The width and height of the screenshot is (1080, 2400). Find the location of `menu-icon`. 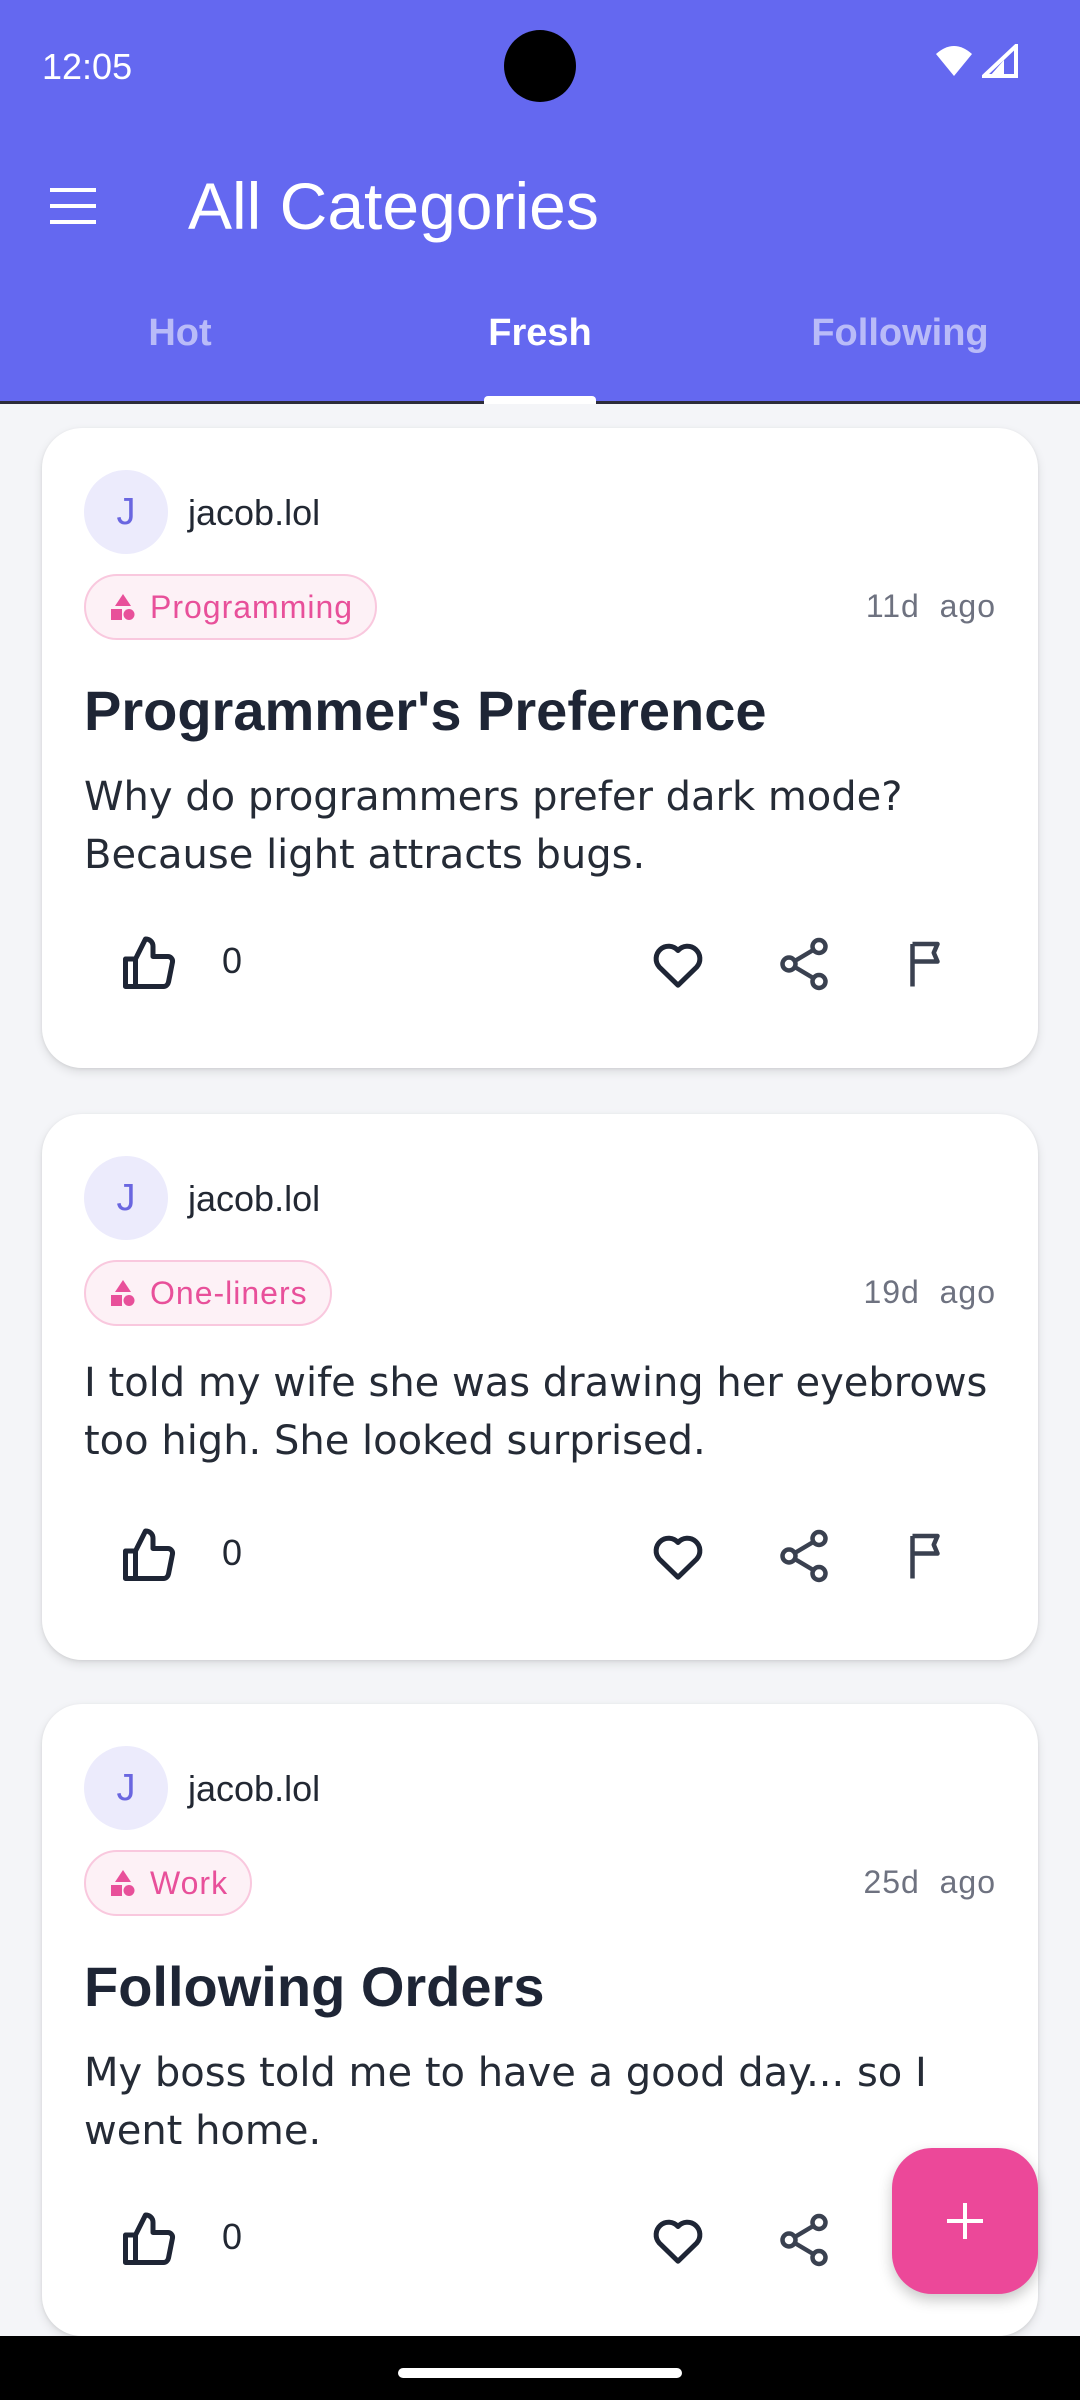

menu-icon is located at coordinates (73, 206).